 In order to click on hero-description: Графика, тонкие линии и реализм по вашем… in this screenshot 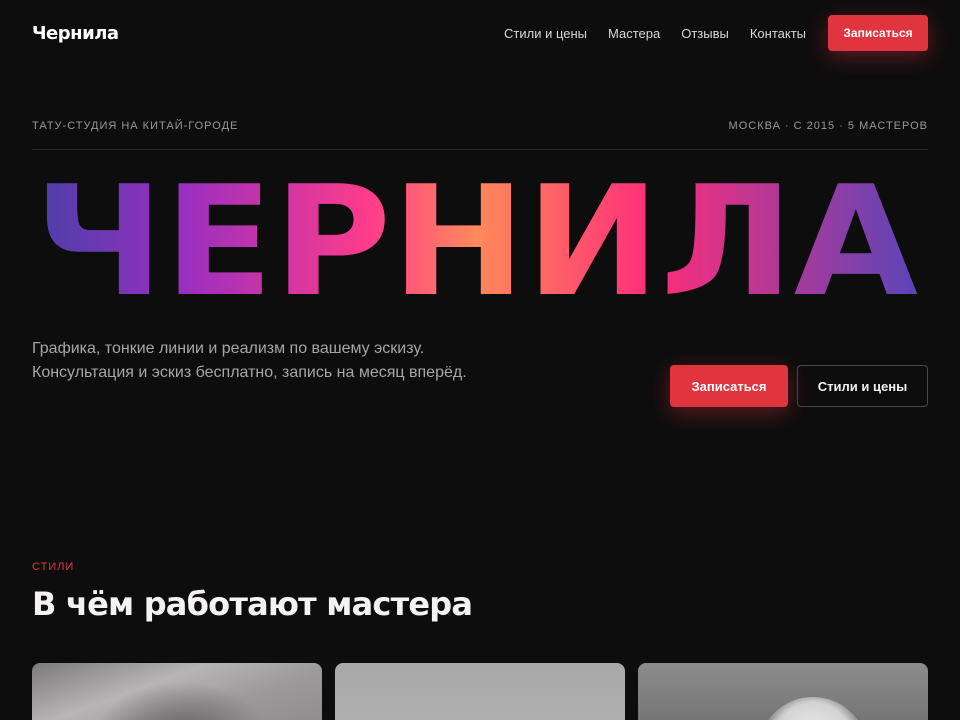, I will do `click(249, 360)`.